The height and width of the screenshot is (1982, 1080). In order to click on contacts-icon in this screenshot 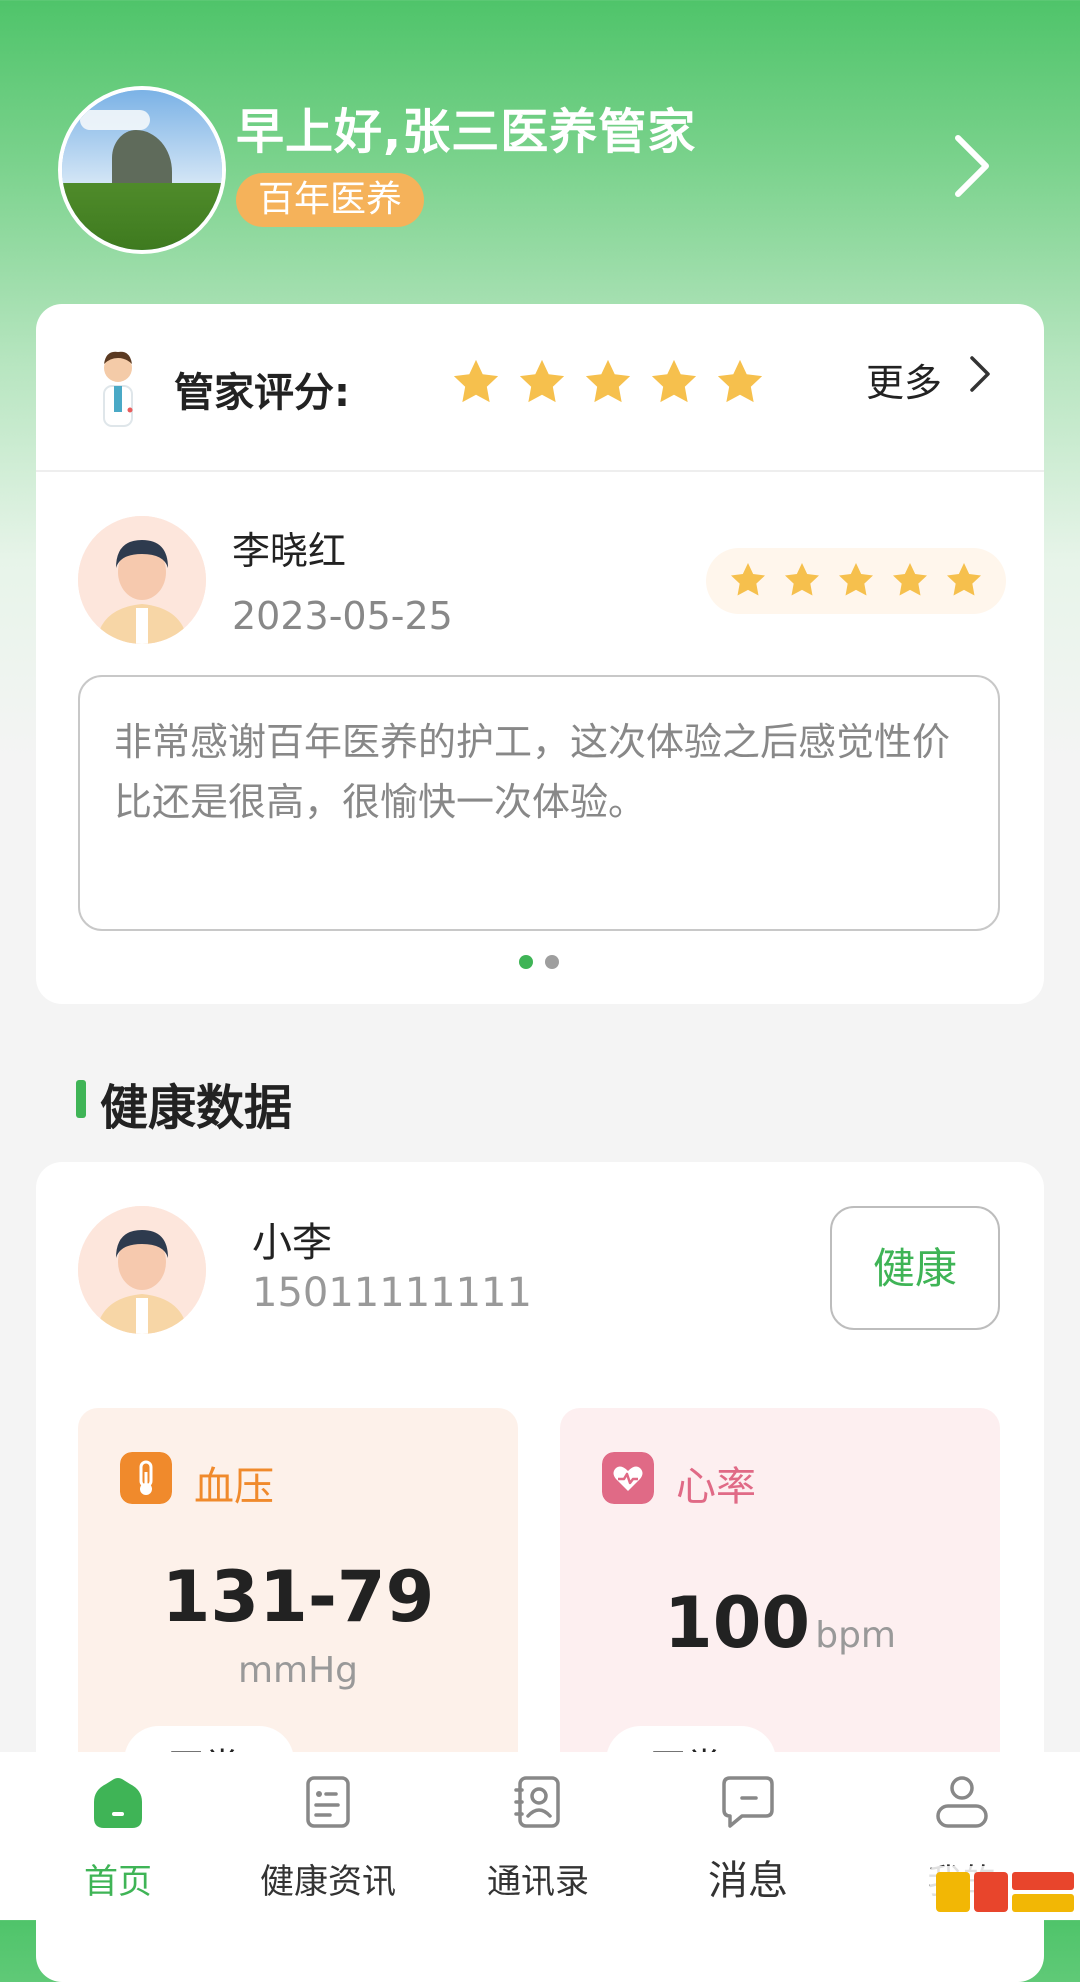, I will do `click(537, 1802)`.